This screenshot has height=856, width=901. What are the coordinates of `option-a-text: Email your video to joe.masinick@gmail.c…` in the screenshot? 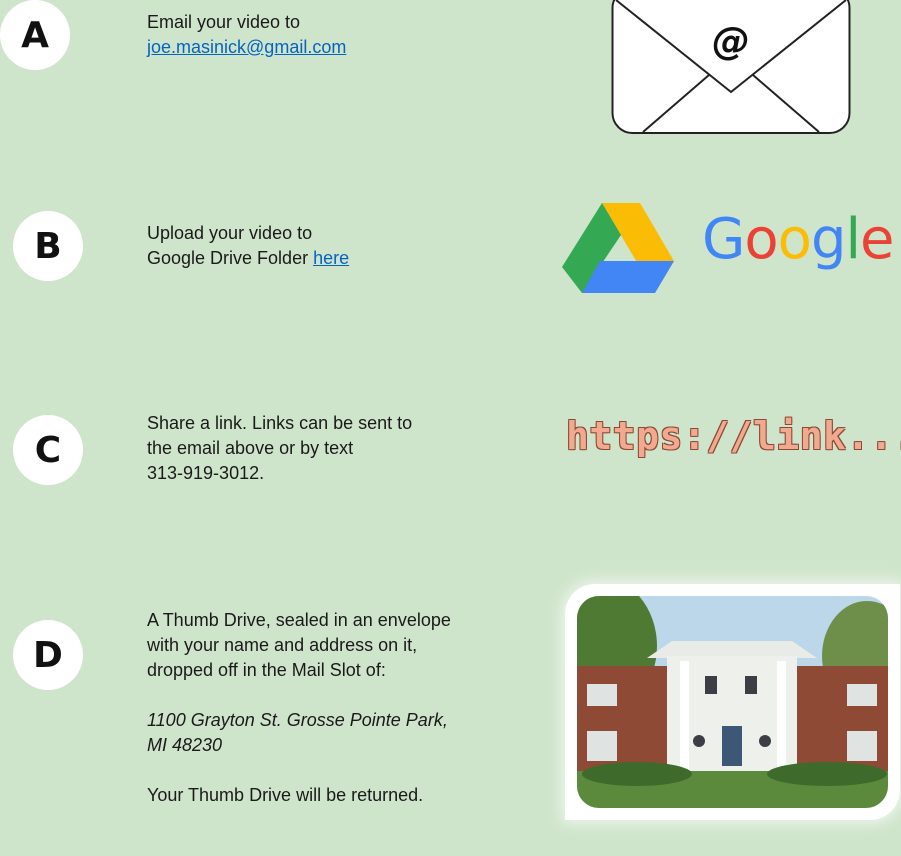 It's located at (246, 35).